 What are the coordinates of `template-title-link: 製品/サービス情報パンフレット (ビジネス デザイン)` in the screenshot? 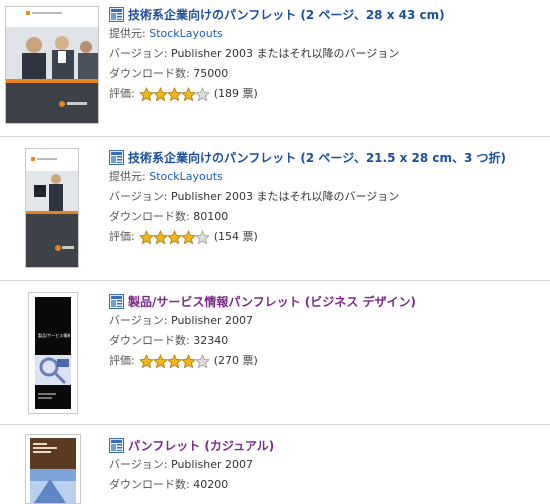 It's located at (272, 301).